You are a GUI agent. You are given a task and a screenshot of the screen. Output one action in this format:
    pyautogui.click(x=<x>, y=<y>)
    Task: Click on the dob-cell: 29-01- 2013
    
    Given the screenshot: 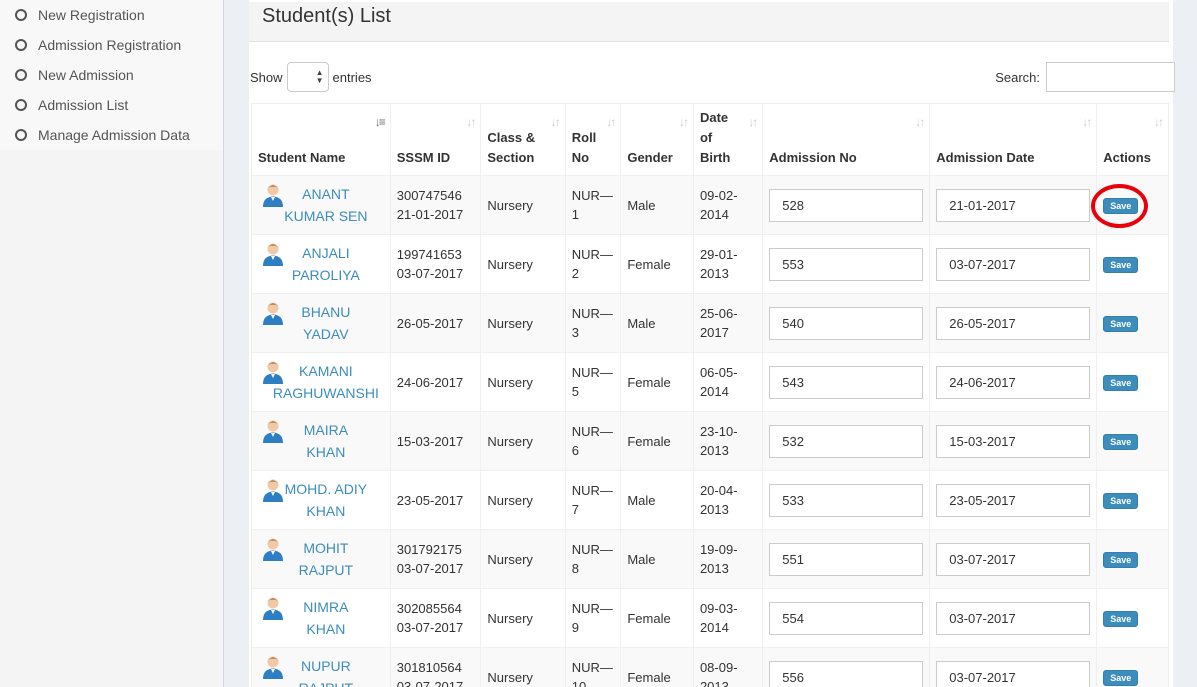 What is the action you would take?
    pyautogui.click(x=728, y=264)
    